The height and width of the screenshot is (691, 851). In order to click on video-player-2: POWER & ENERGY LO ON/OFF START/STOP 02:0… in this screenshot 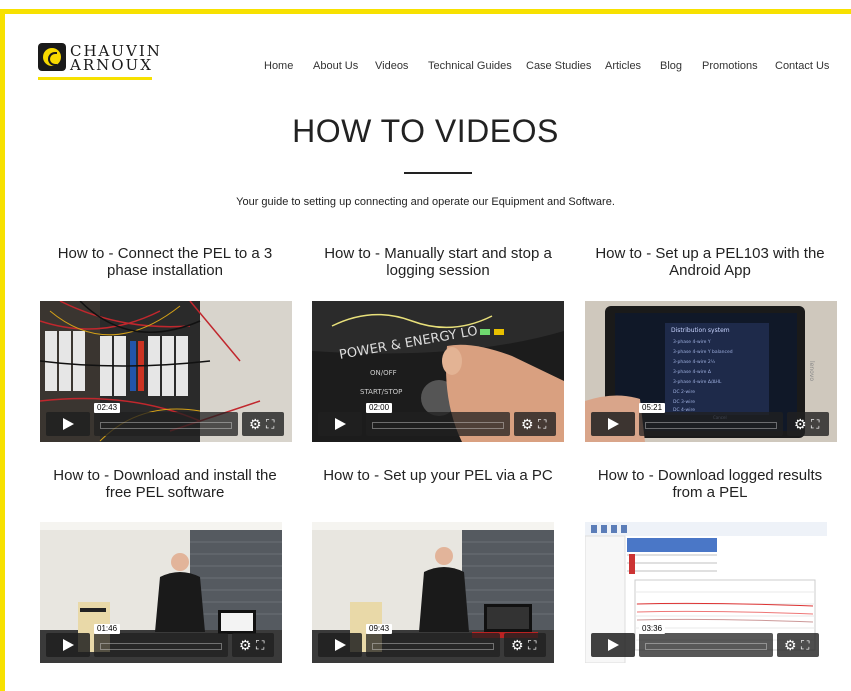, I will do `click(438, 371)`.